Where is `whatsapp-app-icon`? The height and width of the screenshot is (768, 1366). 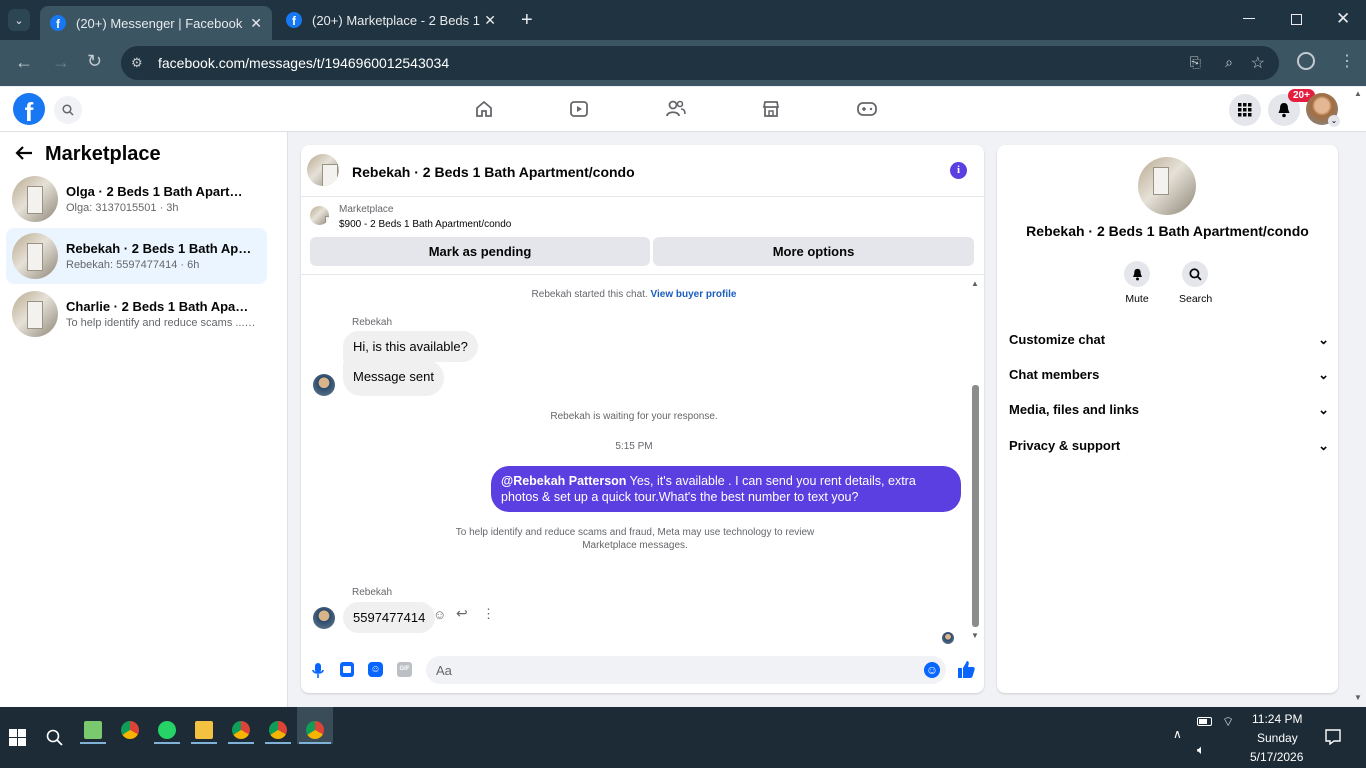
whatsapp-app-icon is located at coordinates (167, 730).